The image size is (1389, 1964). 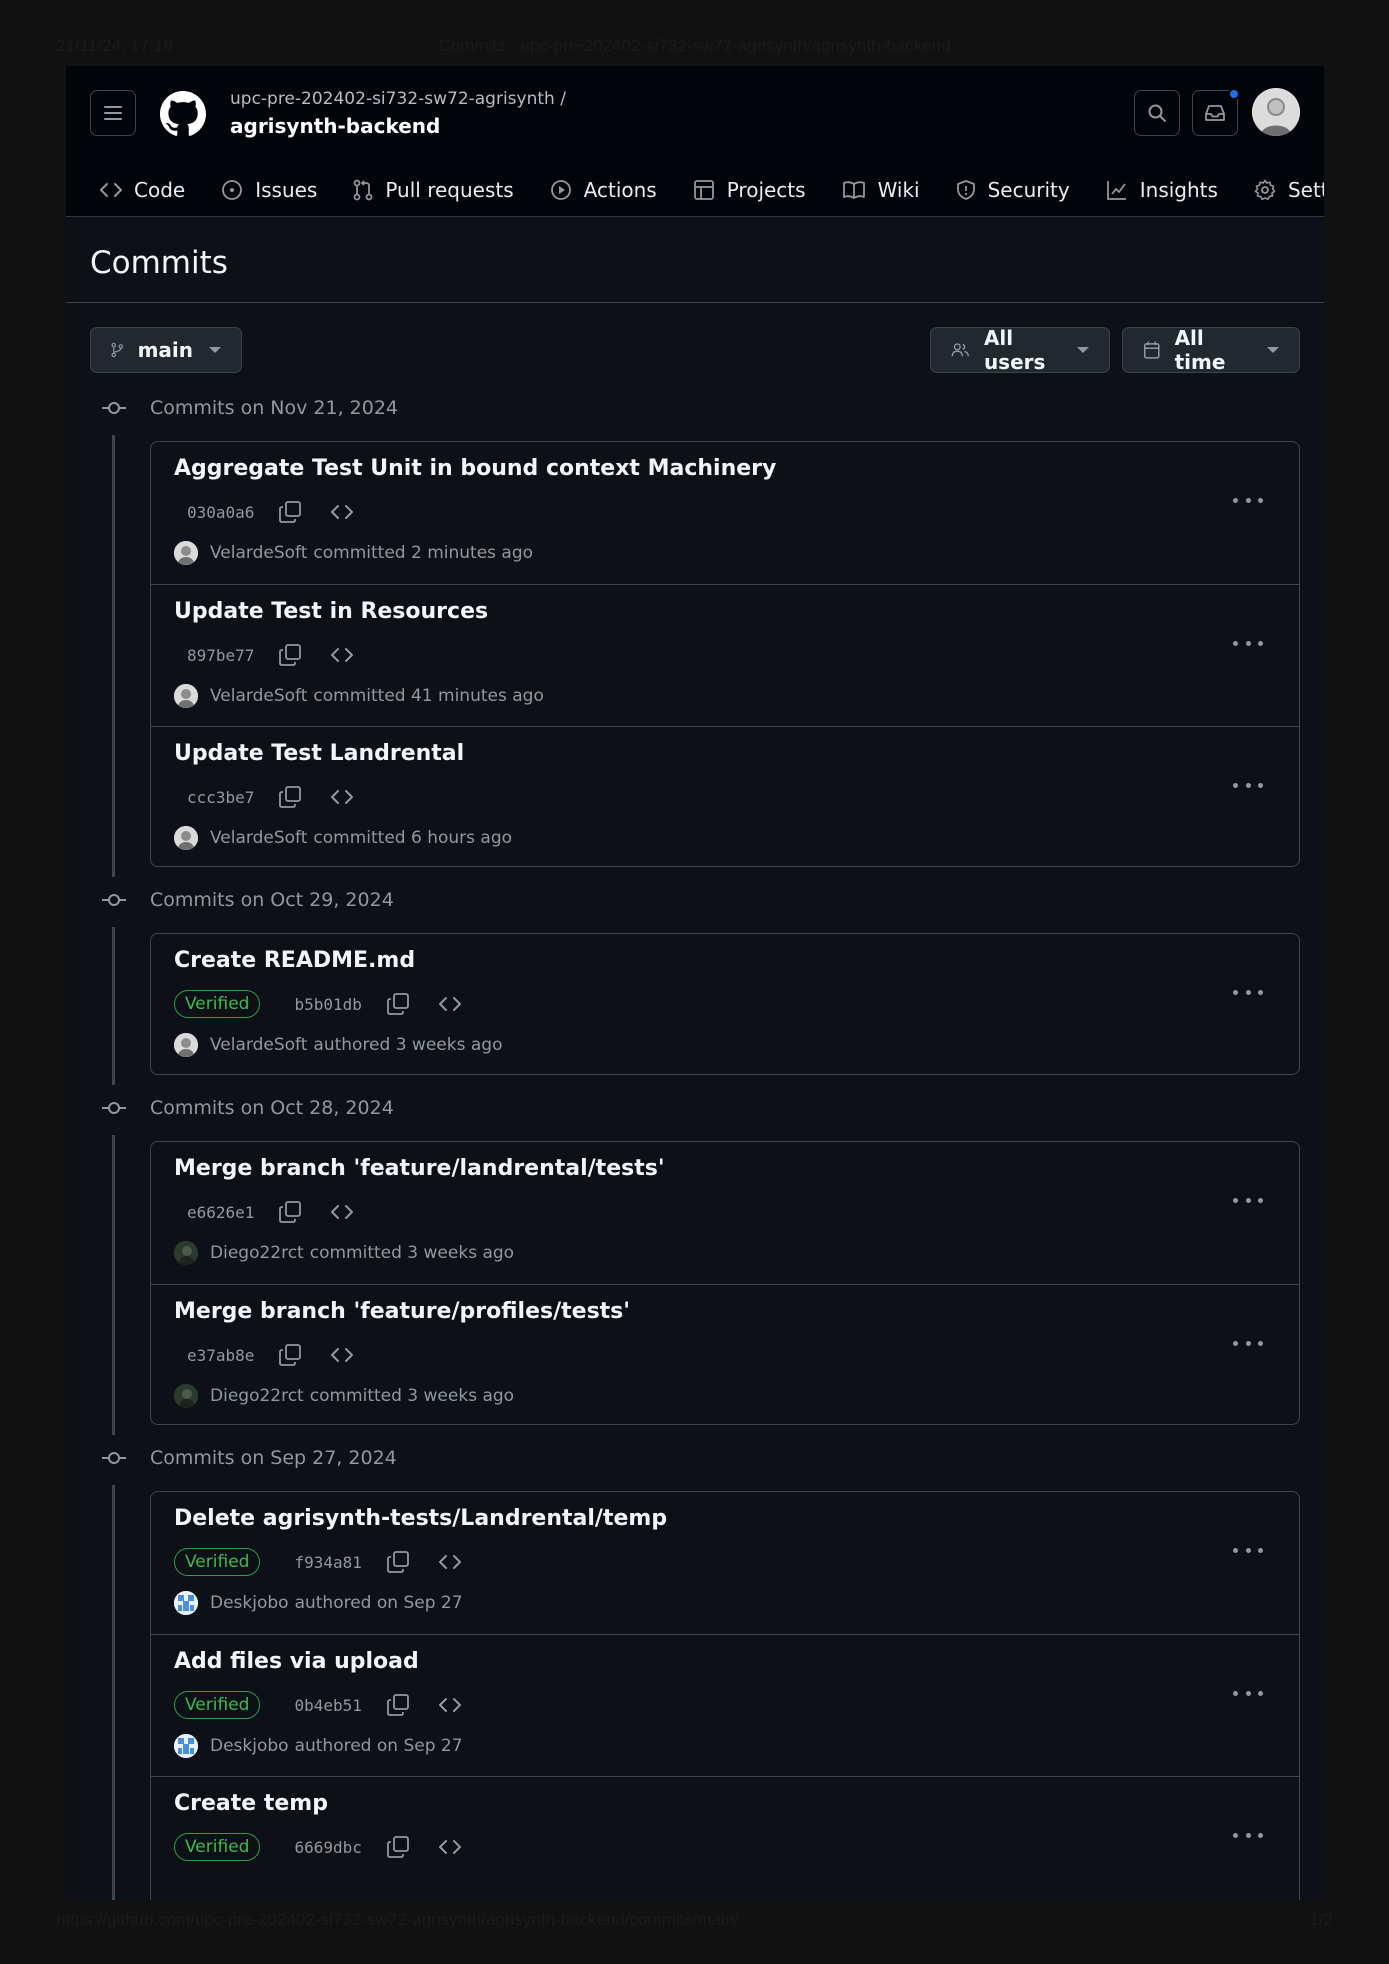 What do you see at coordinates (220, 1355) in the screenshot?
I see `commit-sha-link: e37ab8e` at bounding box center [220, 1355].